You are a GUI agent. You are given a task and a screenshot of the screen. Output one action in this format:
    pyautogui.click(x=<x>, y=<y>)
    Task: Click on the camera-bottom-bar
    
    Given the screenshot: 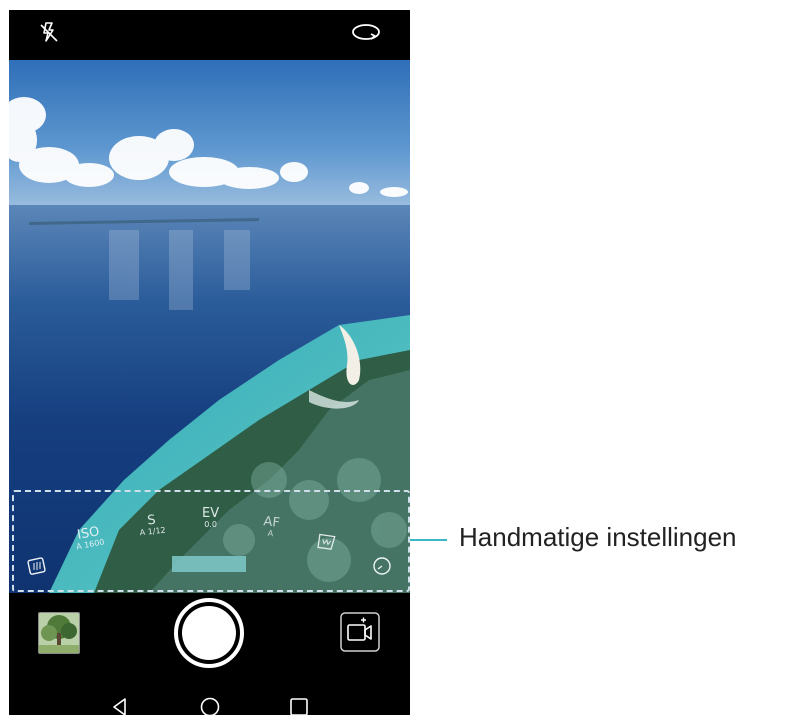 What is the action you would take?
    pyautogui.click(x=209, y=654)
    